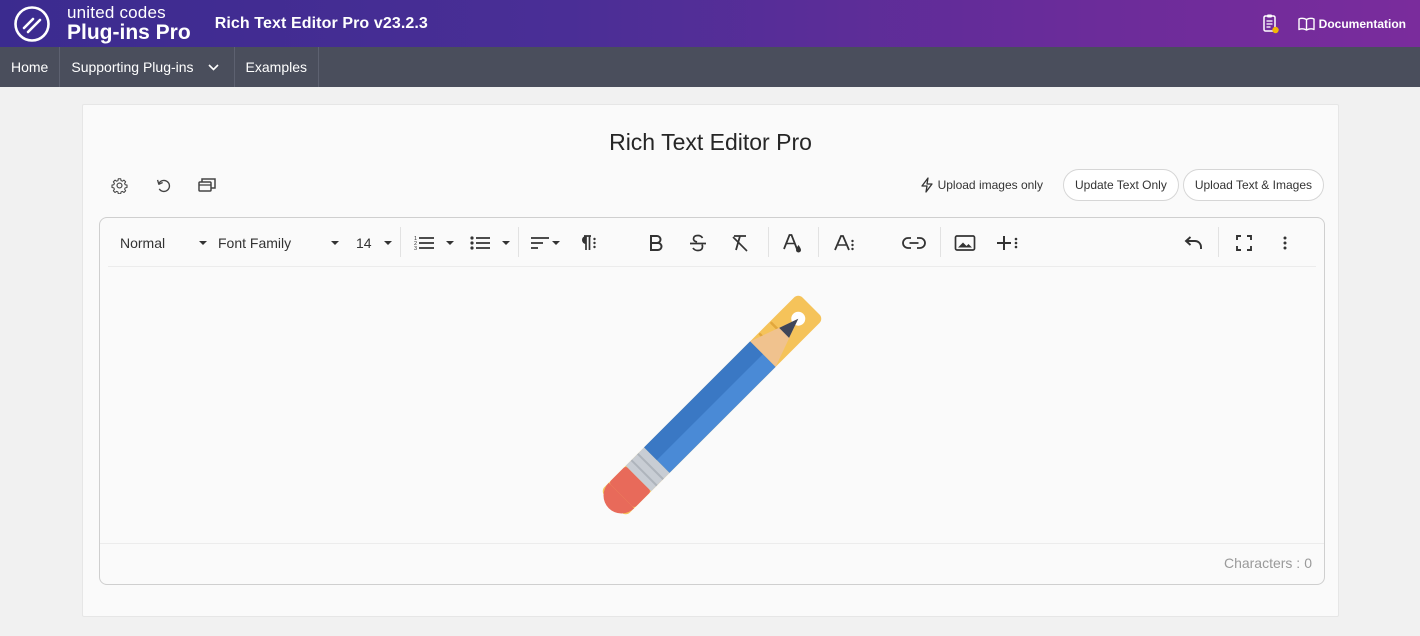 The height and width of the screenshot is (636, 1420). What do you see at coordinates (424, 244) in the screenshot?
I see `ordered-list-icon: 1 2 3` at bounding box center [424, 244].